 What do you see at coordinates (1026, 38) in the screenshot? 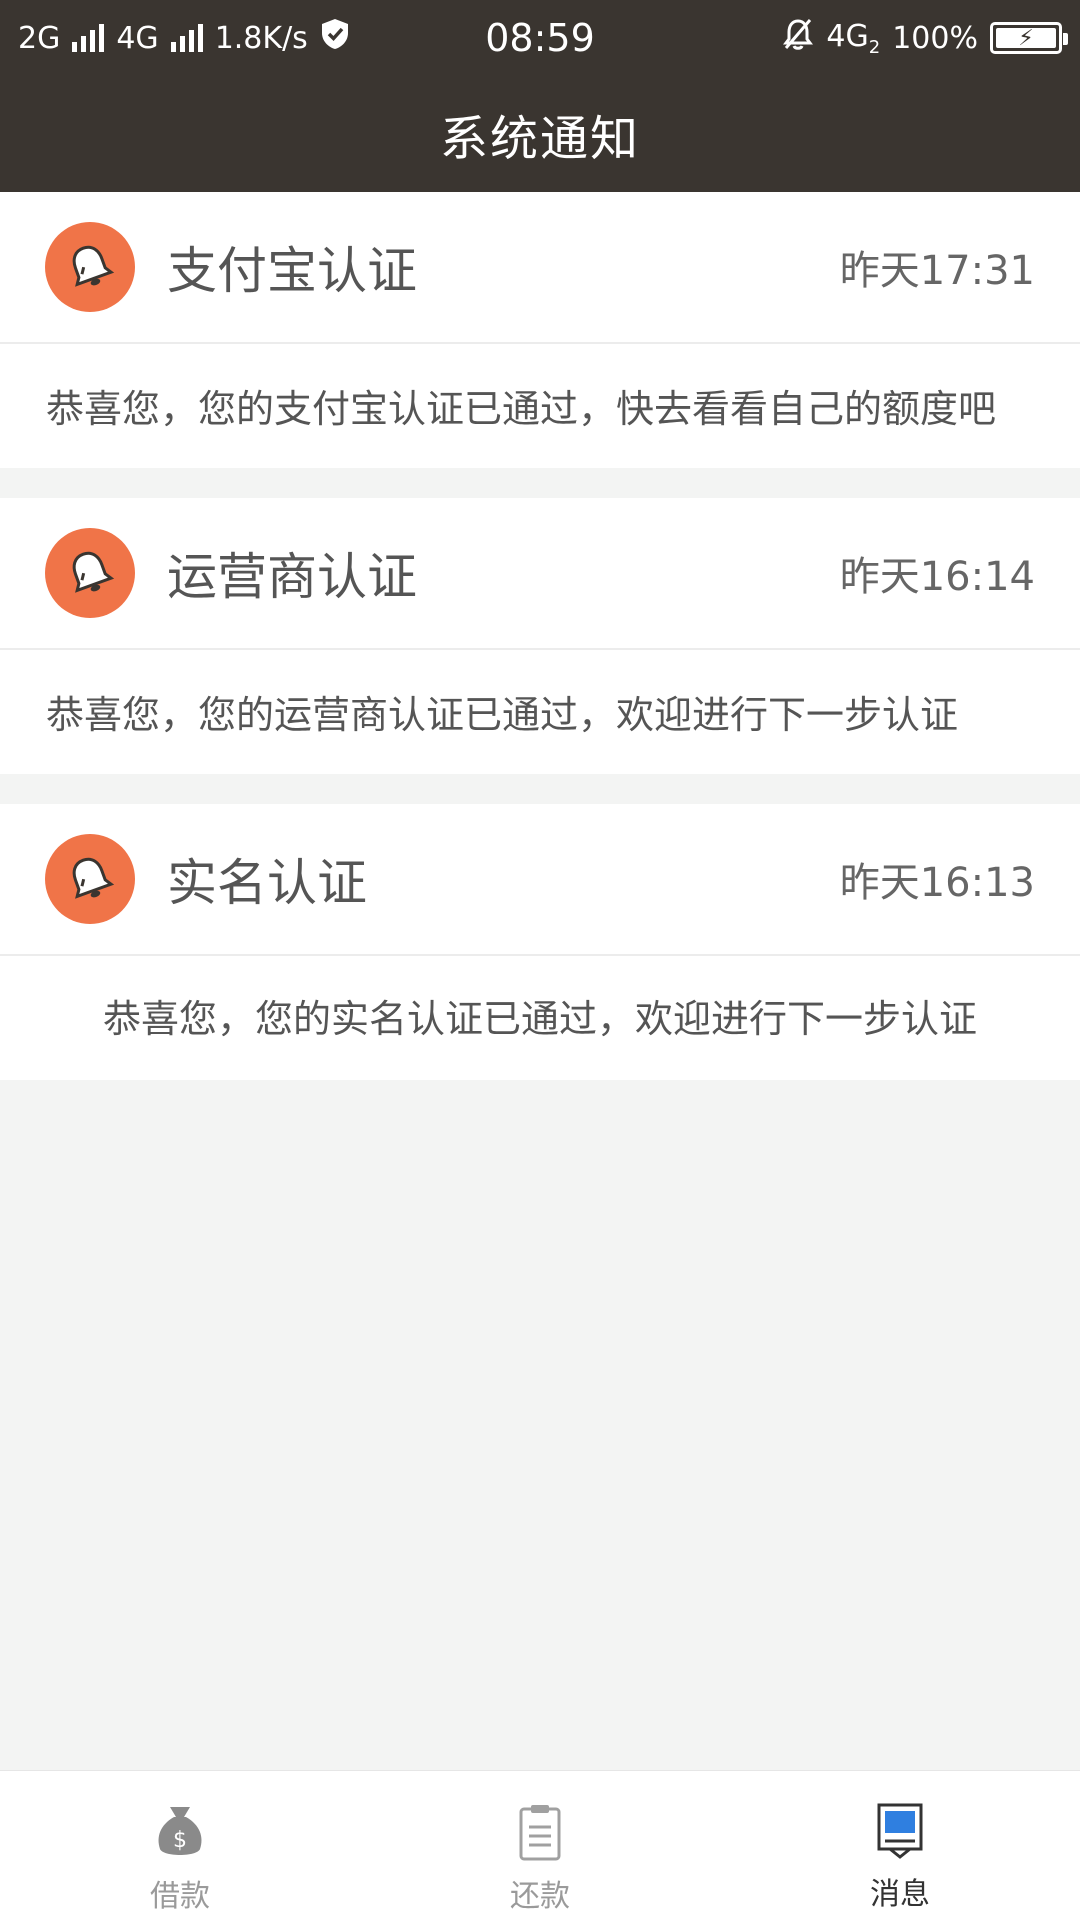
I see `charging-bolt-icon: ⚡` at bounding box center [1026, 38].